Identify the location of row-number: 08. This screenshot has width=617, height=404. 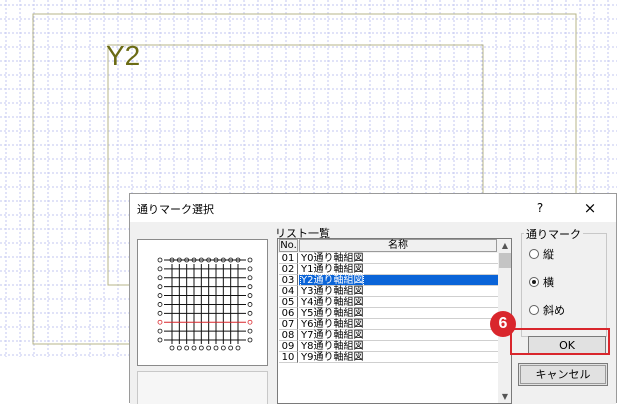
(288, 335).